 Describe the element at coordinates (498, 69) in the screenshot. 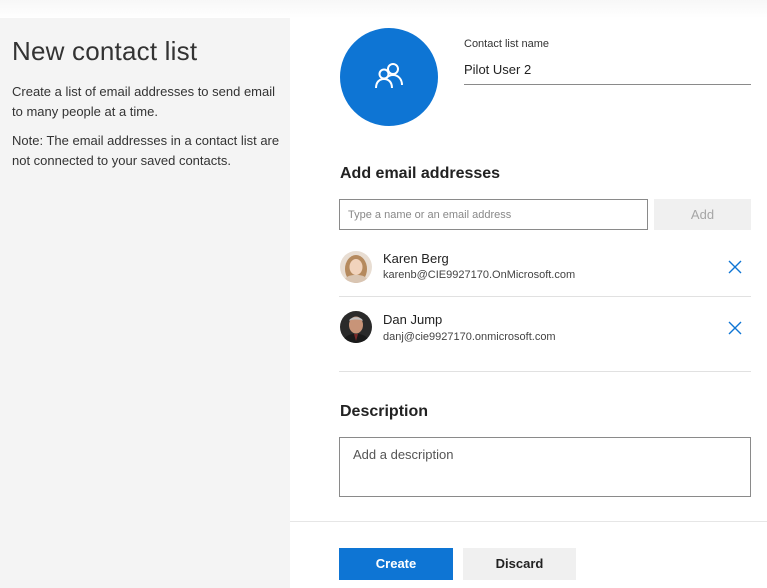

I see `list-name-value: Pilot User 2` at that location.